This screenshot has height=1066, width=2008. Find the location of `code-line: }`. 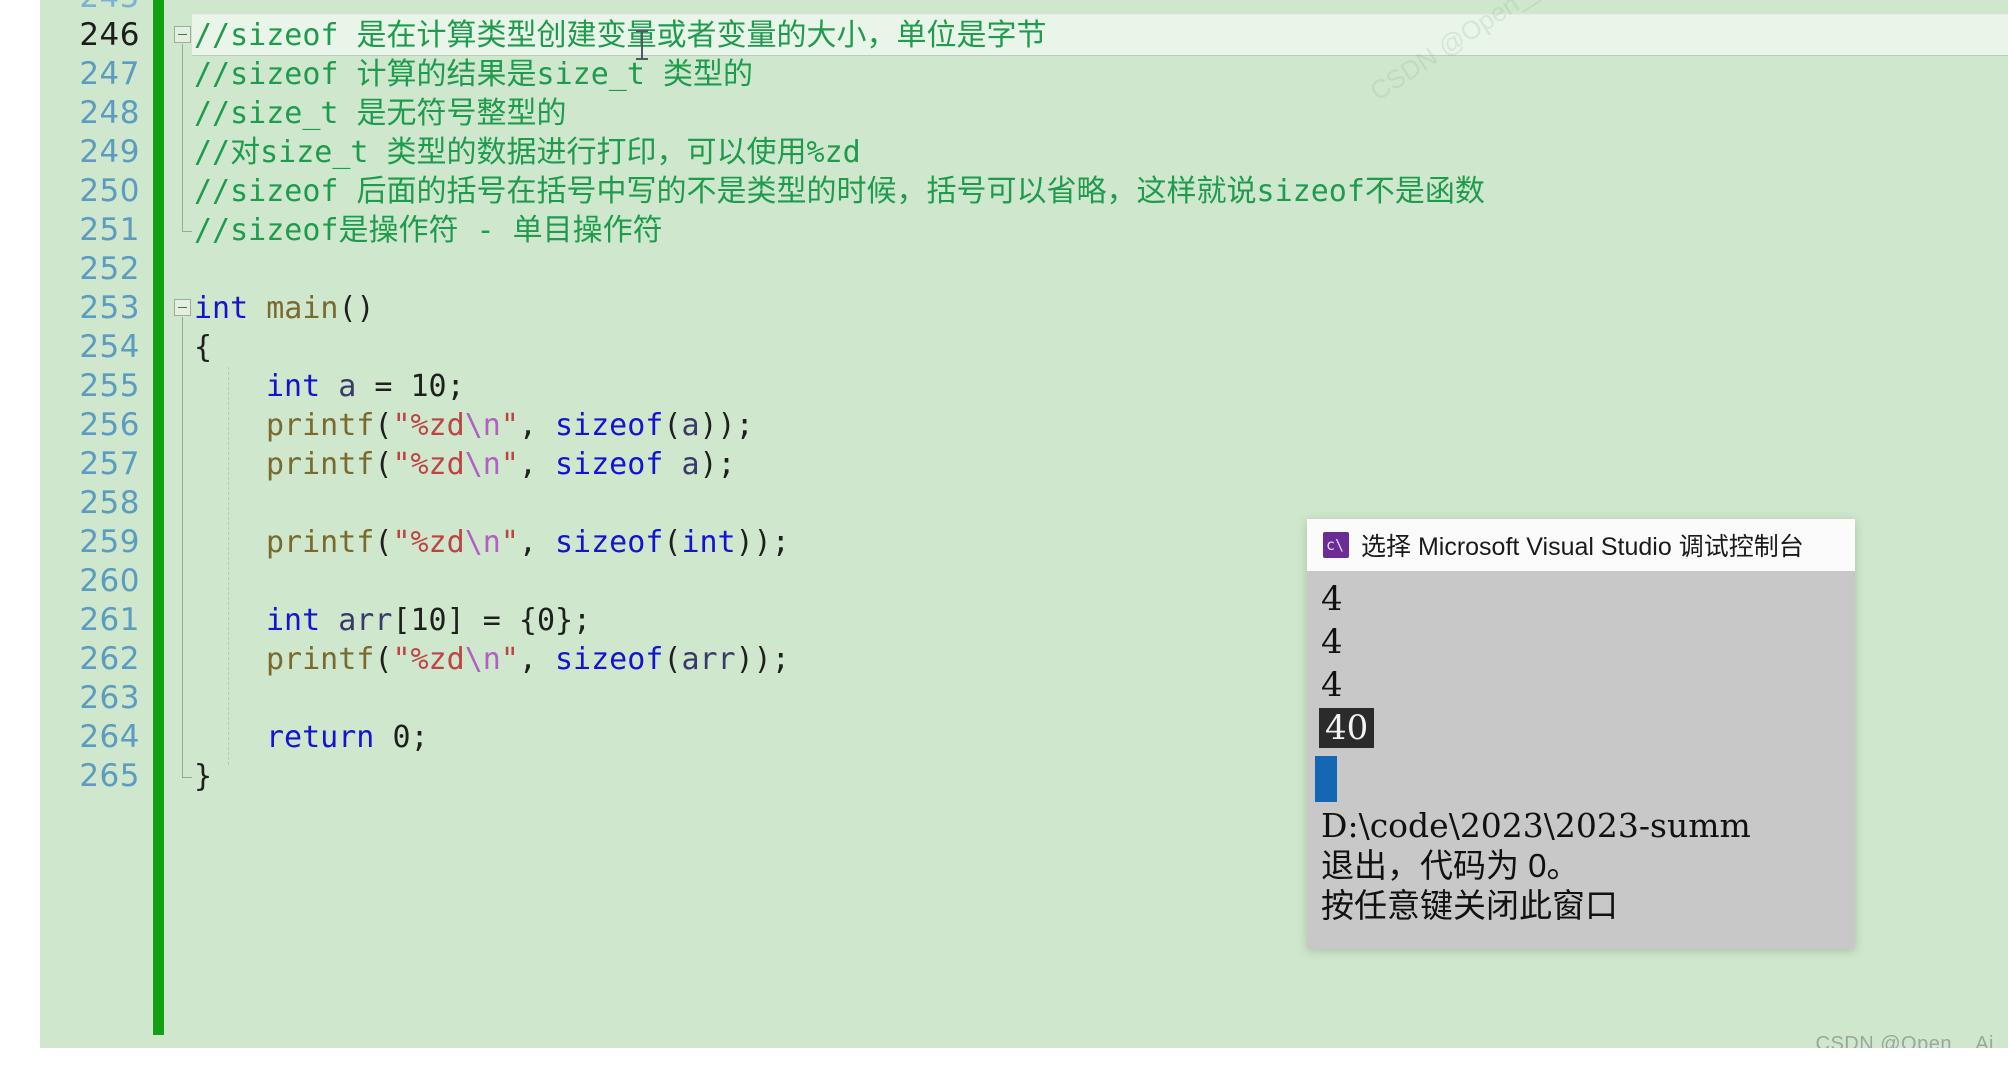

code-line: } is located at coordinates (203, 776).